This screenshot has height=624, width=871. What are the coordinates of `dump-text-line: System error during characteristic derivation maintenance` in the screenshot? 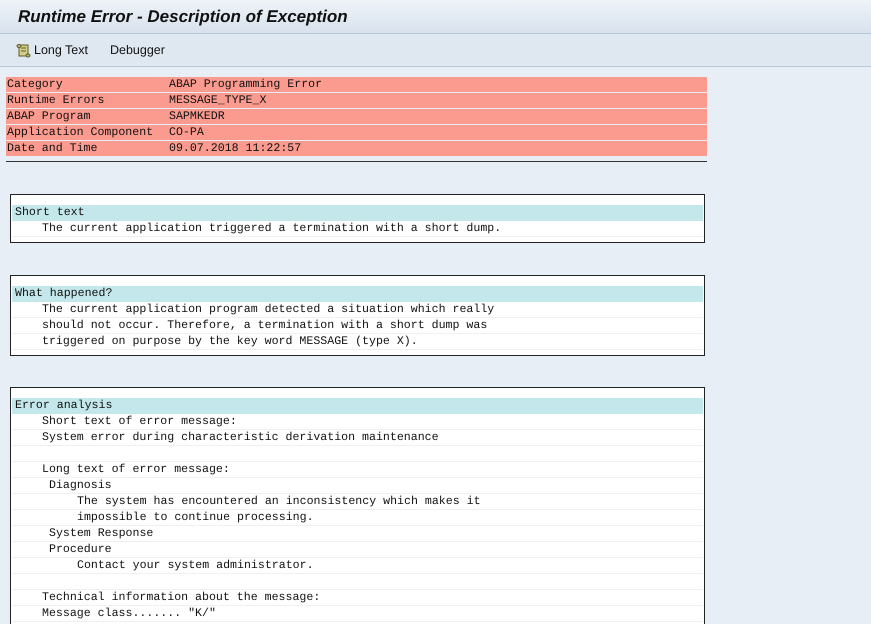 It's located at (240, 437).